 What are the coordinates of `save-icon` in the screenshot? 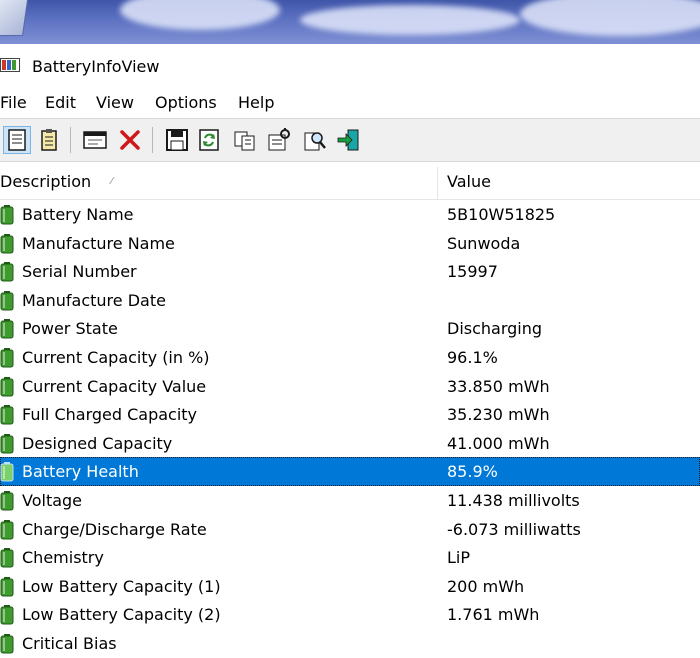 It's located at (177, 140).